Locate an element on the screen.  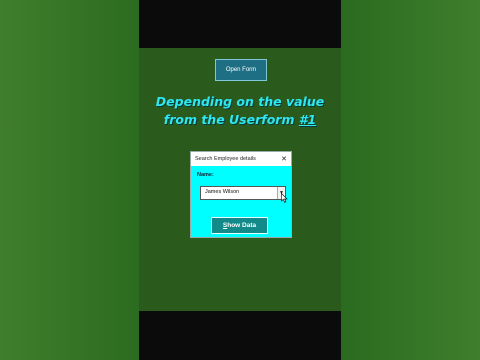
letterbox-bottom is located at coordinates (240, 335).